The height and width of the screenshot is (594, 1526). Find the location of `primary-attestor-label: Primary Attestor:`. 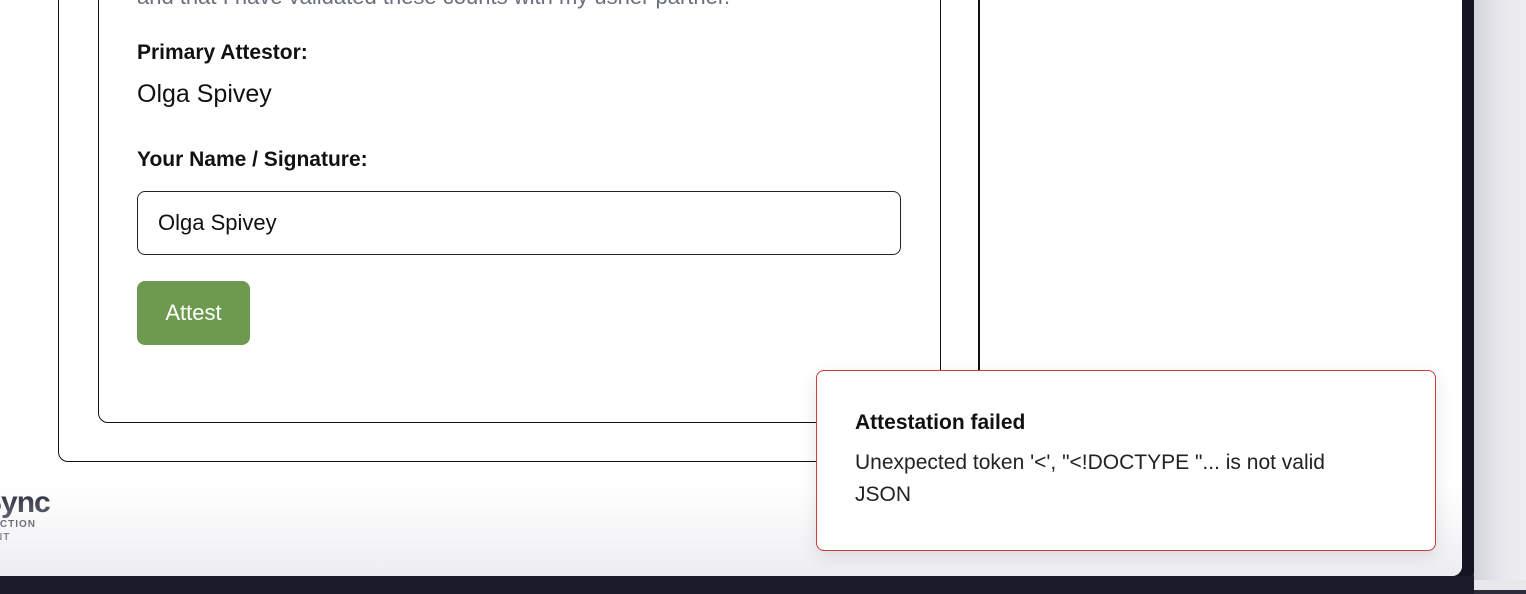

primary-attestor-label: Primary Attestor: is located at coordinates (222, 52).